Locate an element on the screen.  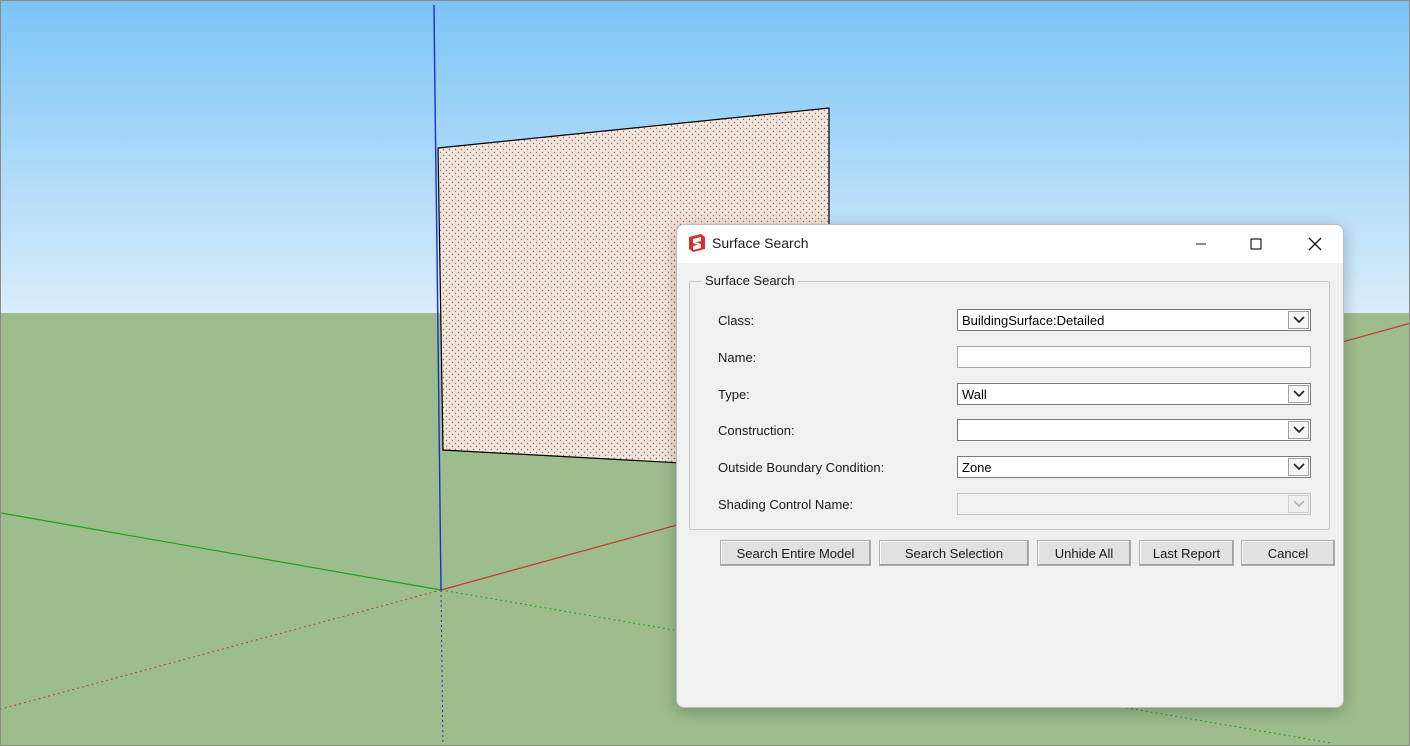
shading-control-dropdown-button is located at coordinates (1298, 504).